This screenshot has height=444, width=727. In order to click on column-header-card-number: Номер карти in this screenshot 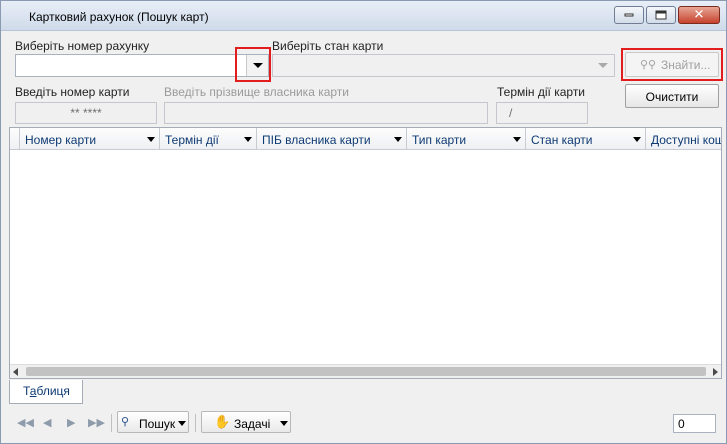, I will do `click(90, 139)`.